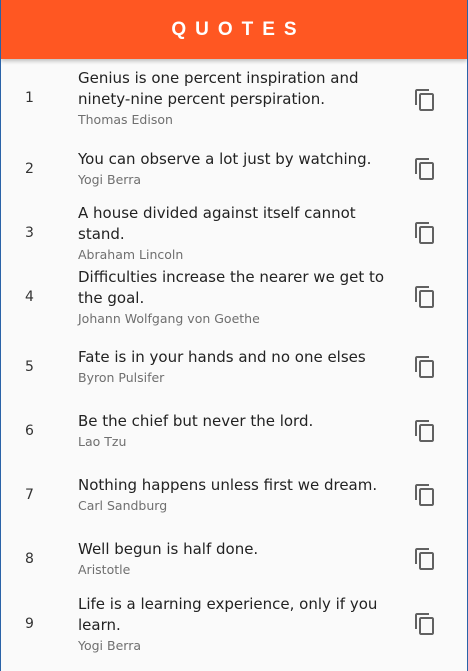 The height and width of the screenshot is (671, 468). Describe the element at coordinates (29, 169) in the screenshot. I see `quote-index: 2` at that location.